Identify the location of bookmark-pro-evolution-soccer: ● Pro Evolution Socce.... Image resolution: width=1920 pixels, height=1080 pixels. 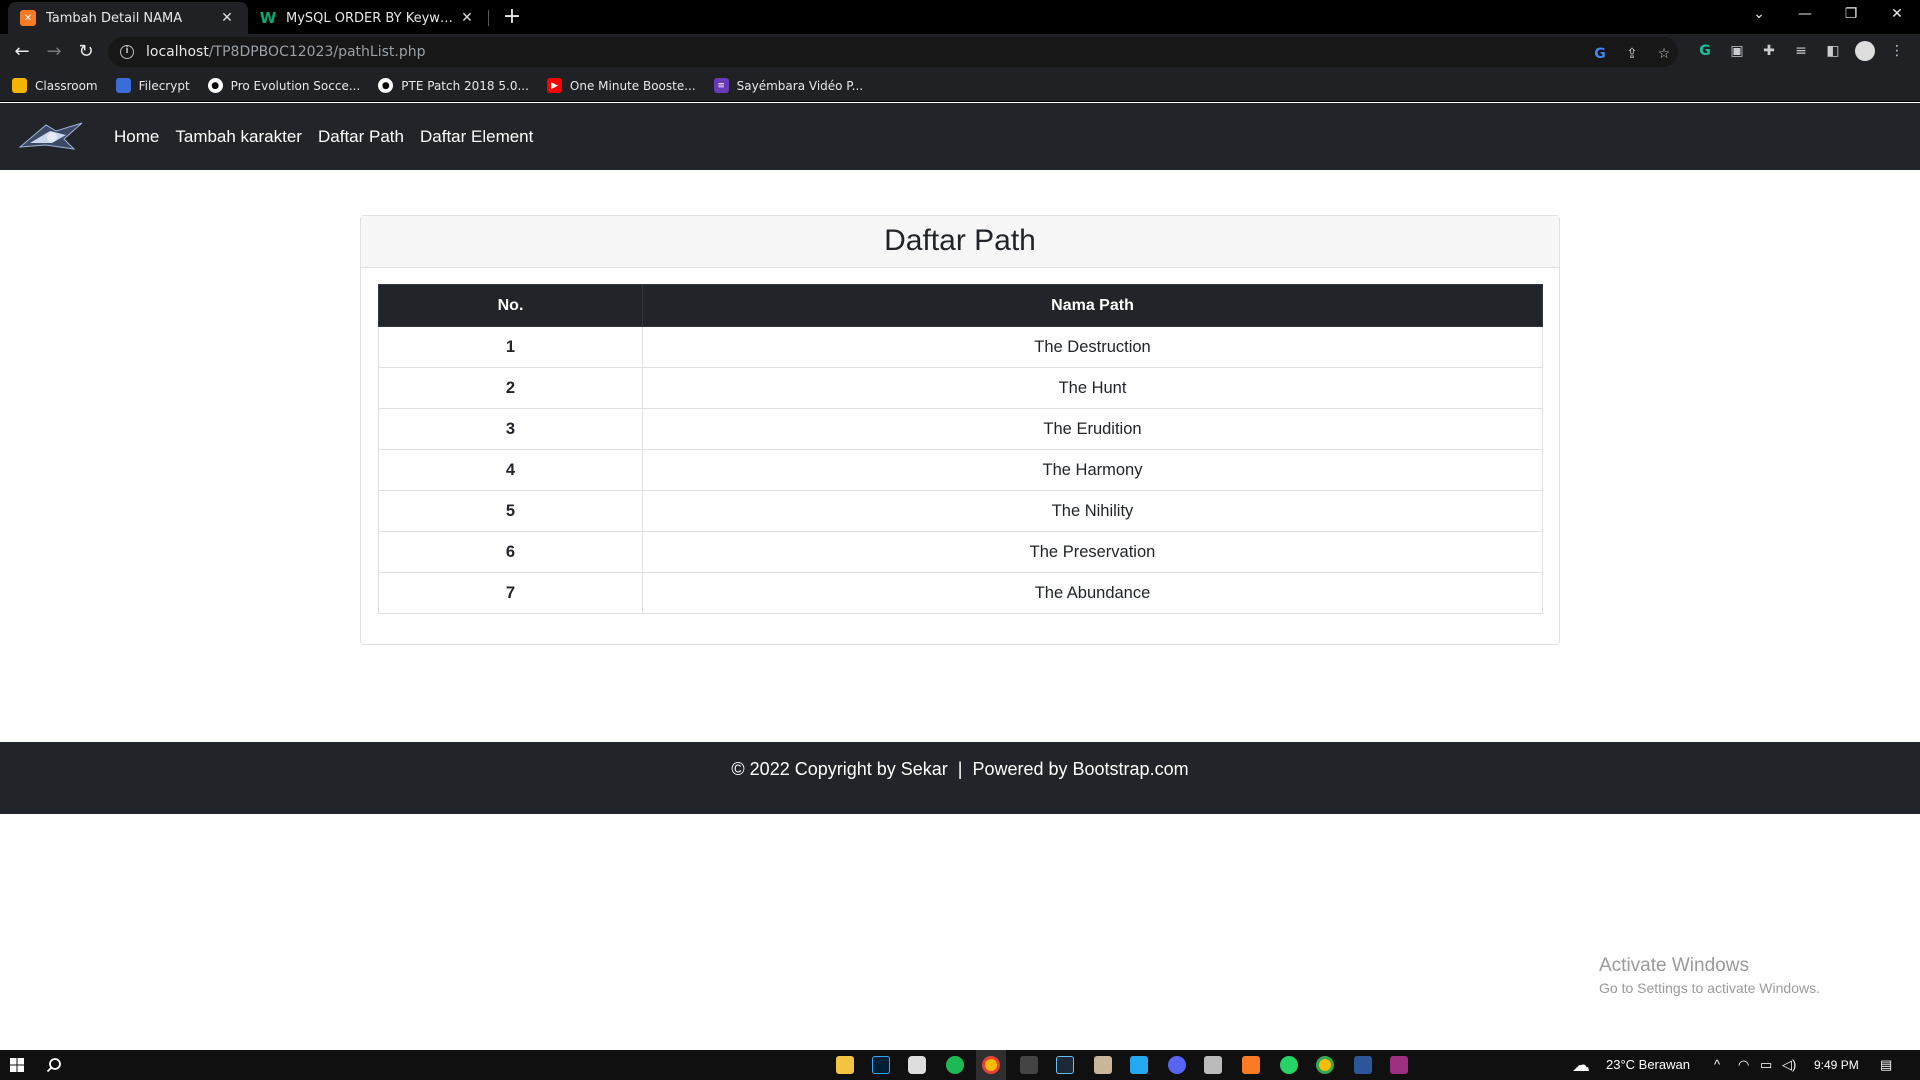
(283, 85).